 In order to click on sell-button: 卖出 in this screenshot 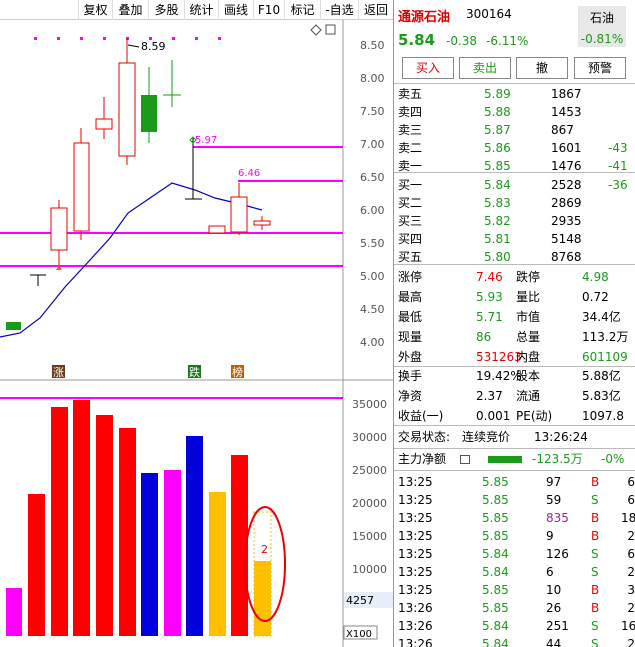, I will do `click(485, 68)`.